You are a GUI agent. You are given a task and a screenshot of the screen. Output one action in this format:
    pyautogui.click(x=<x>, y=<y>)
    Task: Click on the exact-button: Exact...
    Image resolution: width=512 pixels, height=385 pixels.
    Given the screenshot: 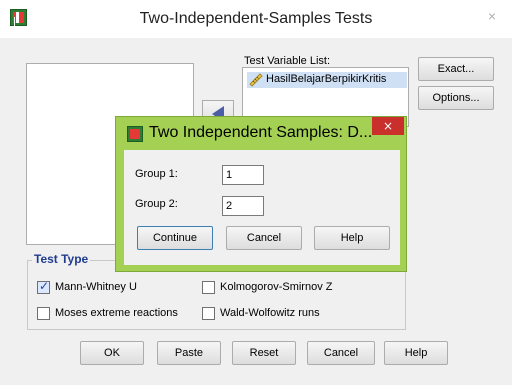 What is the action you would take?
    pyautogui.click(x=456, y=69)
    